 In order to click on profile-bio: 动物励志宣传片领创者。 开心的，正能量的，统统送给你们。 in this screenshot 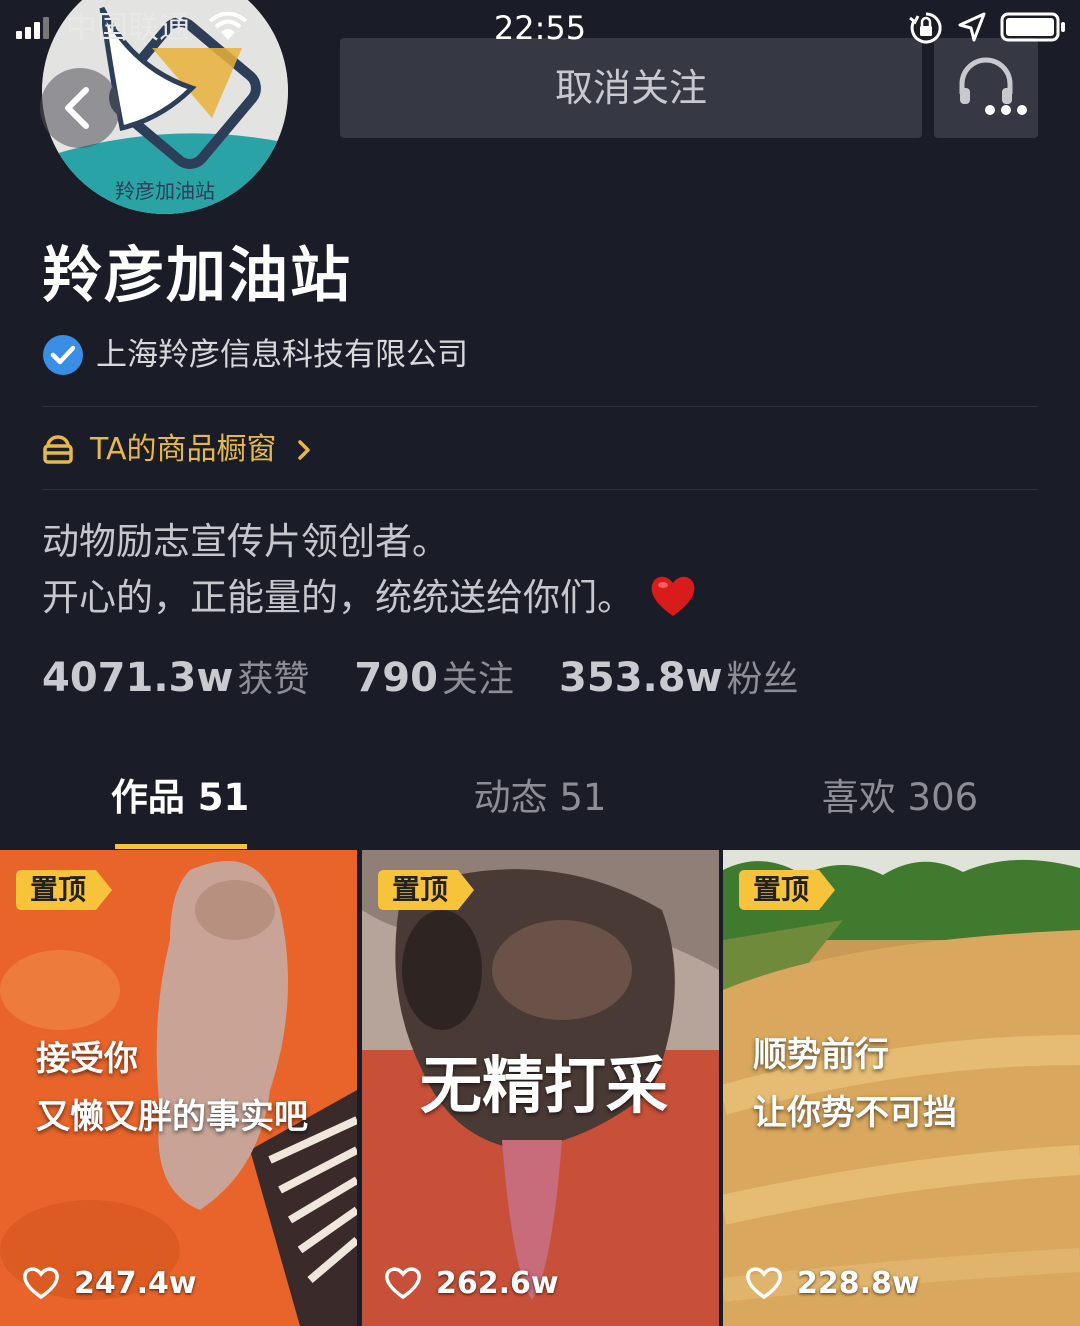, I will do `click(370, 570)`.